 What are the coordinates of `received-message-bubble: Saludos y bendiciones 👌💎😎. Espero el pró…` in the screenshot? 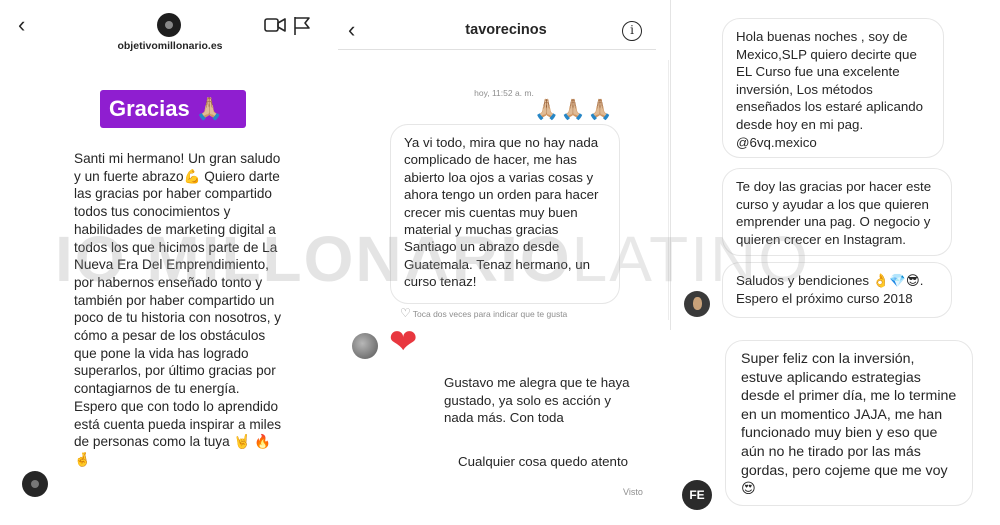 It's located at (837, 290).